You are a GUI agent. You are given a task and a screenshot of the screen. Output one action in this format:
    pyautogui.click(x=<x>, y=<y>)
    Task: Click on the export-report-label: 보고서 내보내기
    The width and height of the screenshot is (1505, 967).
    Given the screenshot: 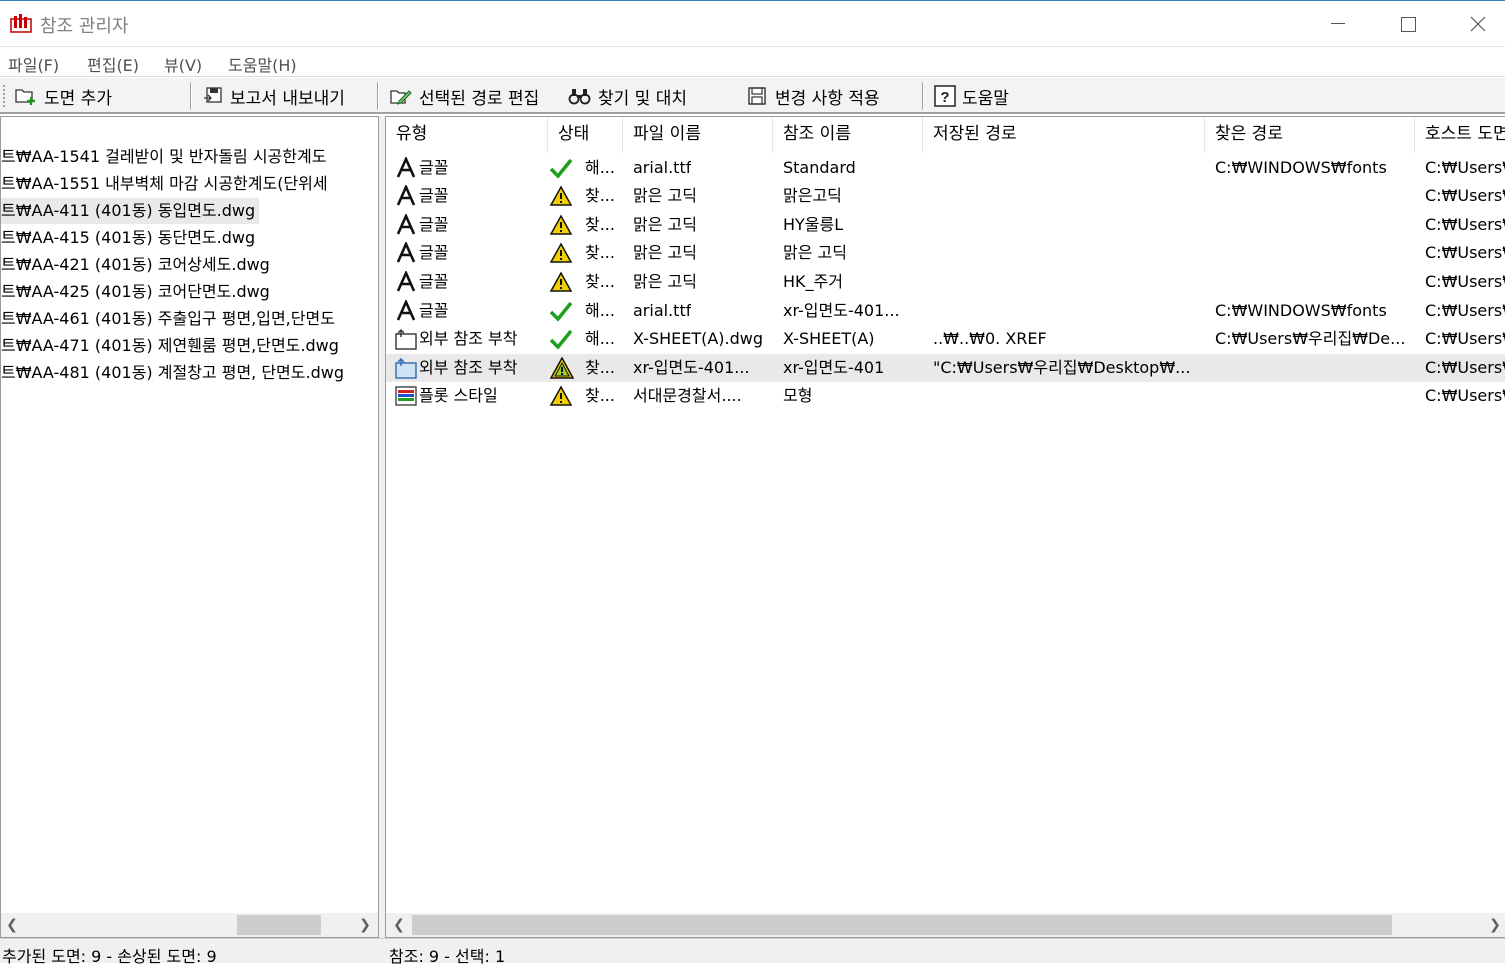 What is the action you would take?
    pyautogui.click(x=287, y=98)
    